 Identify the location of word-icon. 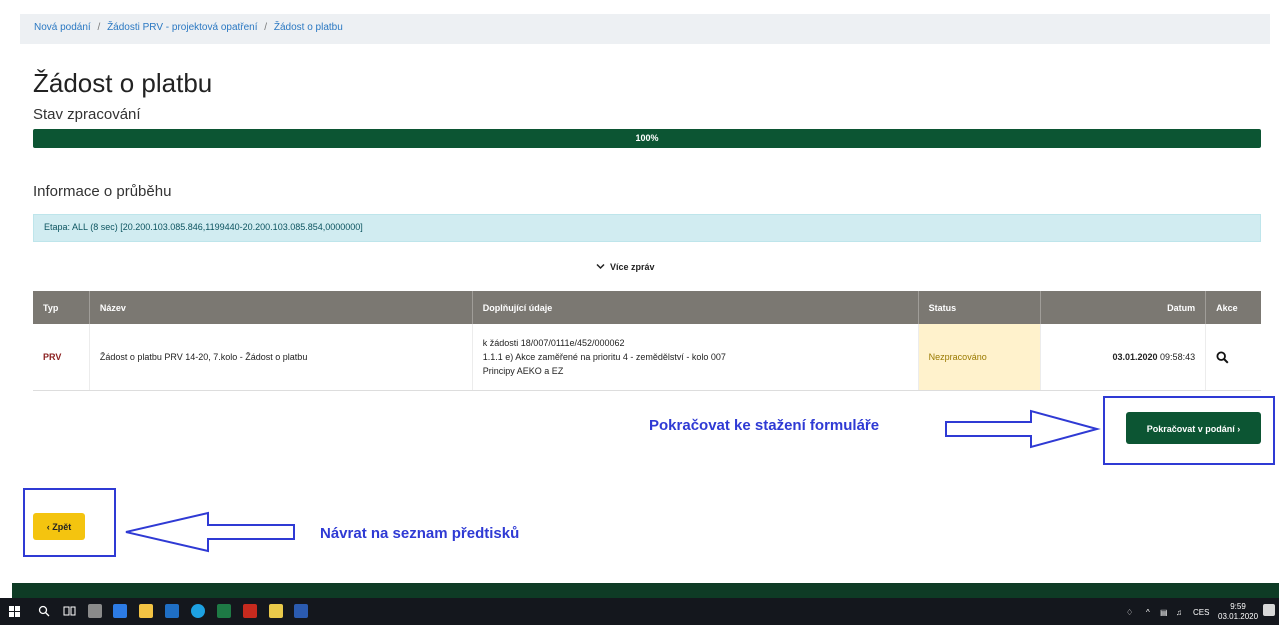
(301, 611).